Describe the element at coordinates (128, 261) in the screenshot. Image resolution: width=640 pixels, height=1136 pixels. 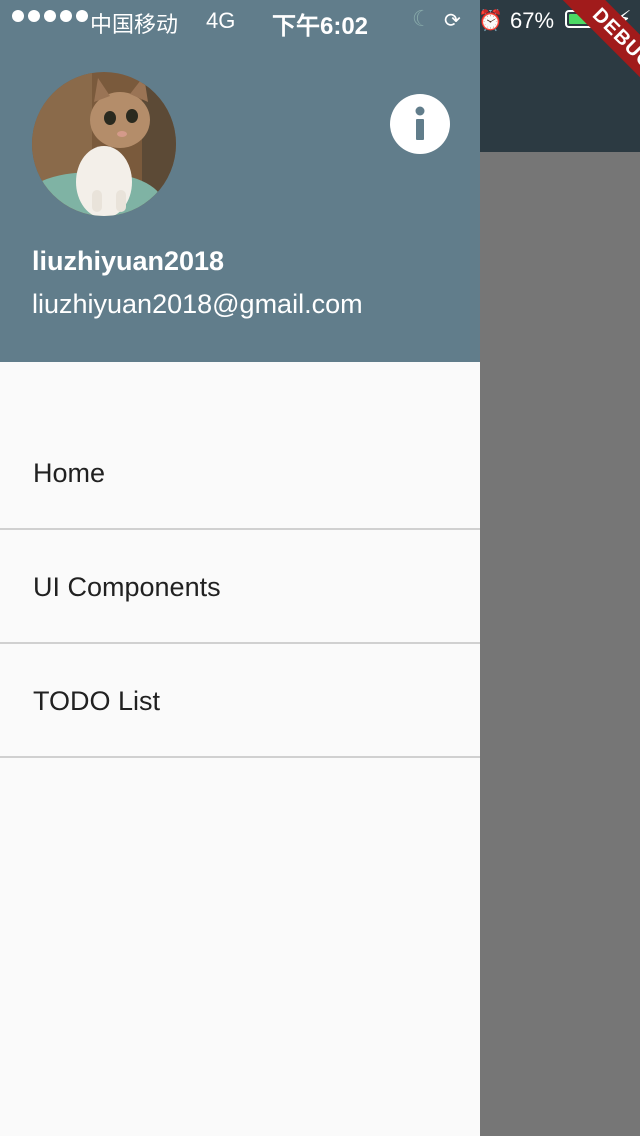
I see `account-name: liuzhiyuan2018` at that location.